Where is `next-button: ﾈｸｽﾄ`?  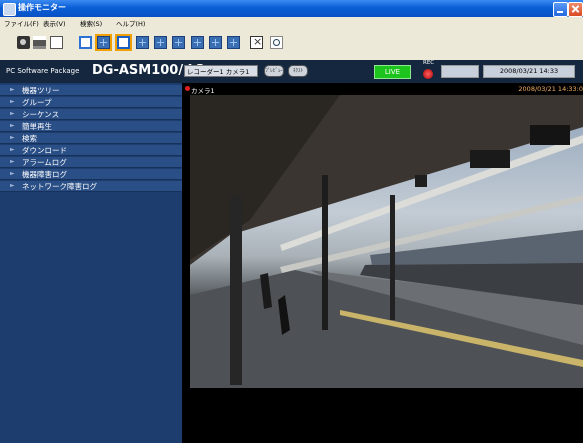
next-button: ﾈｸｽﾄ is located at coordinates (298, 71).